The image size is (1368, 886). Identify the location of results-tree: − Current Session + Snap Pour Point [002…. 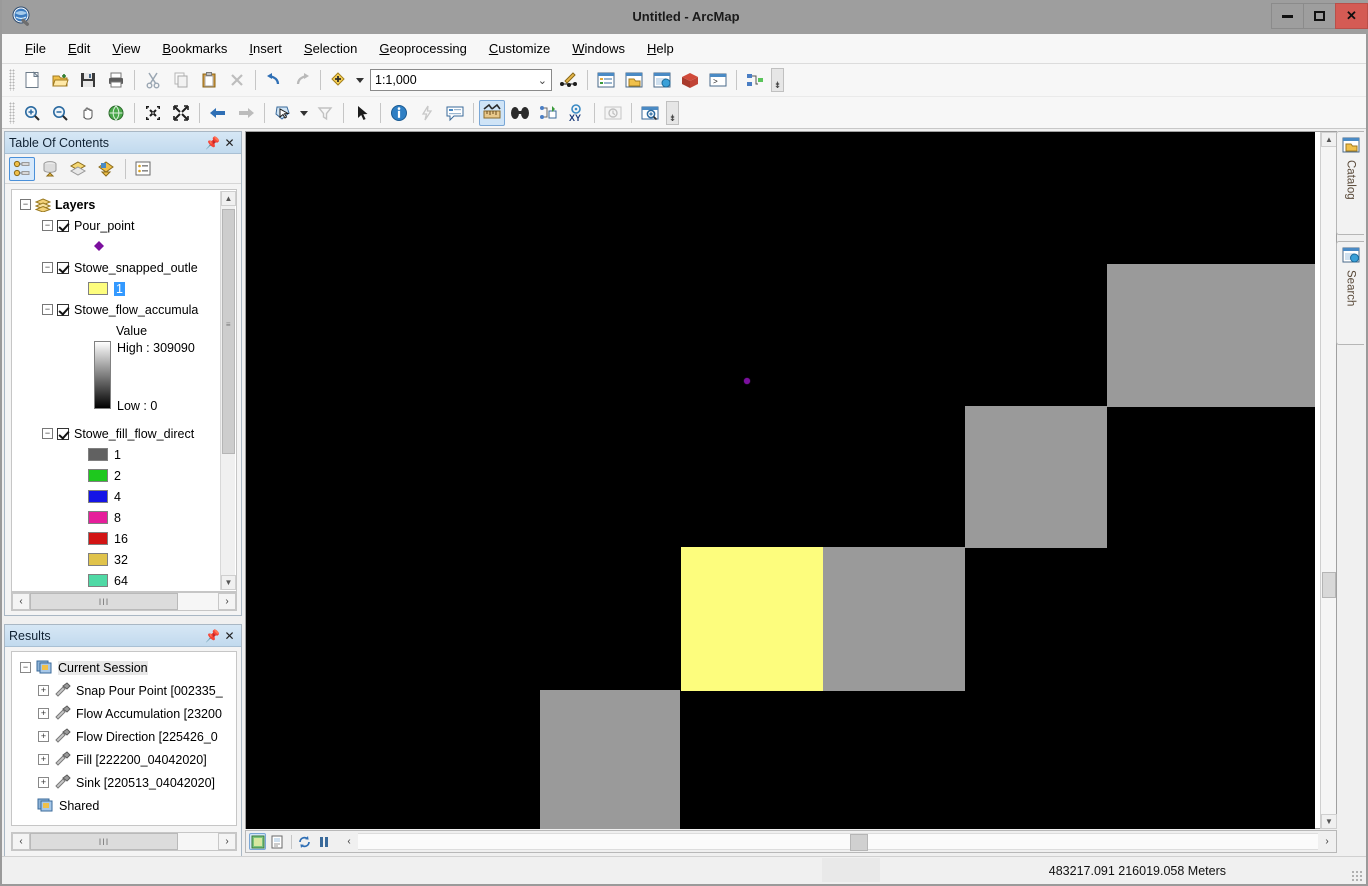
(124, 738).